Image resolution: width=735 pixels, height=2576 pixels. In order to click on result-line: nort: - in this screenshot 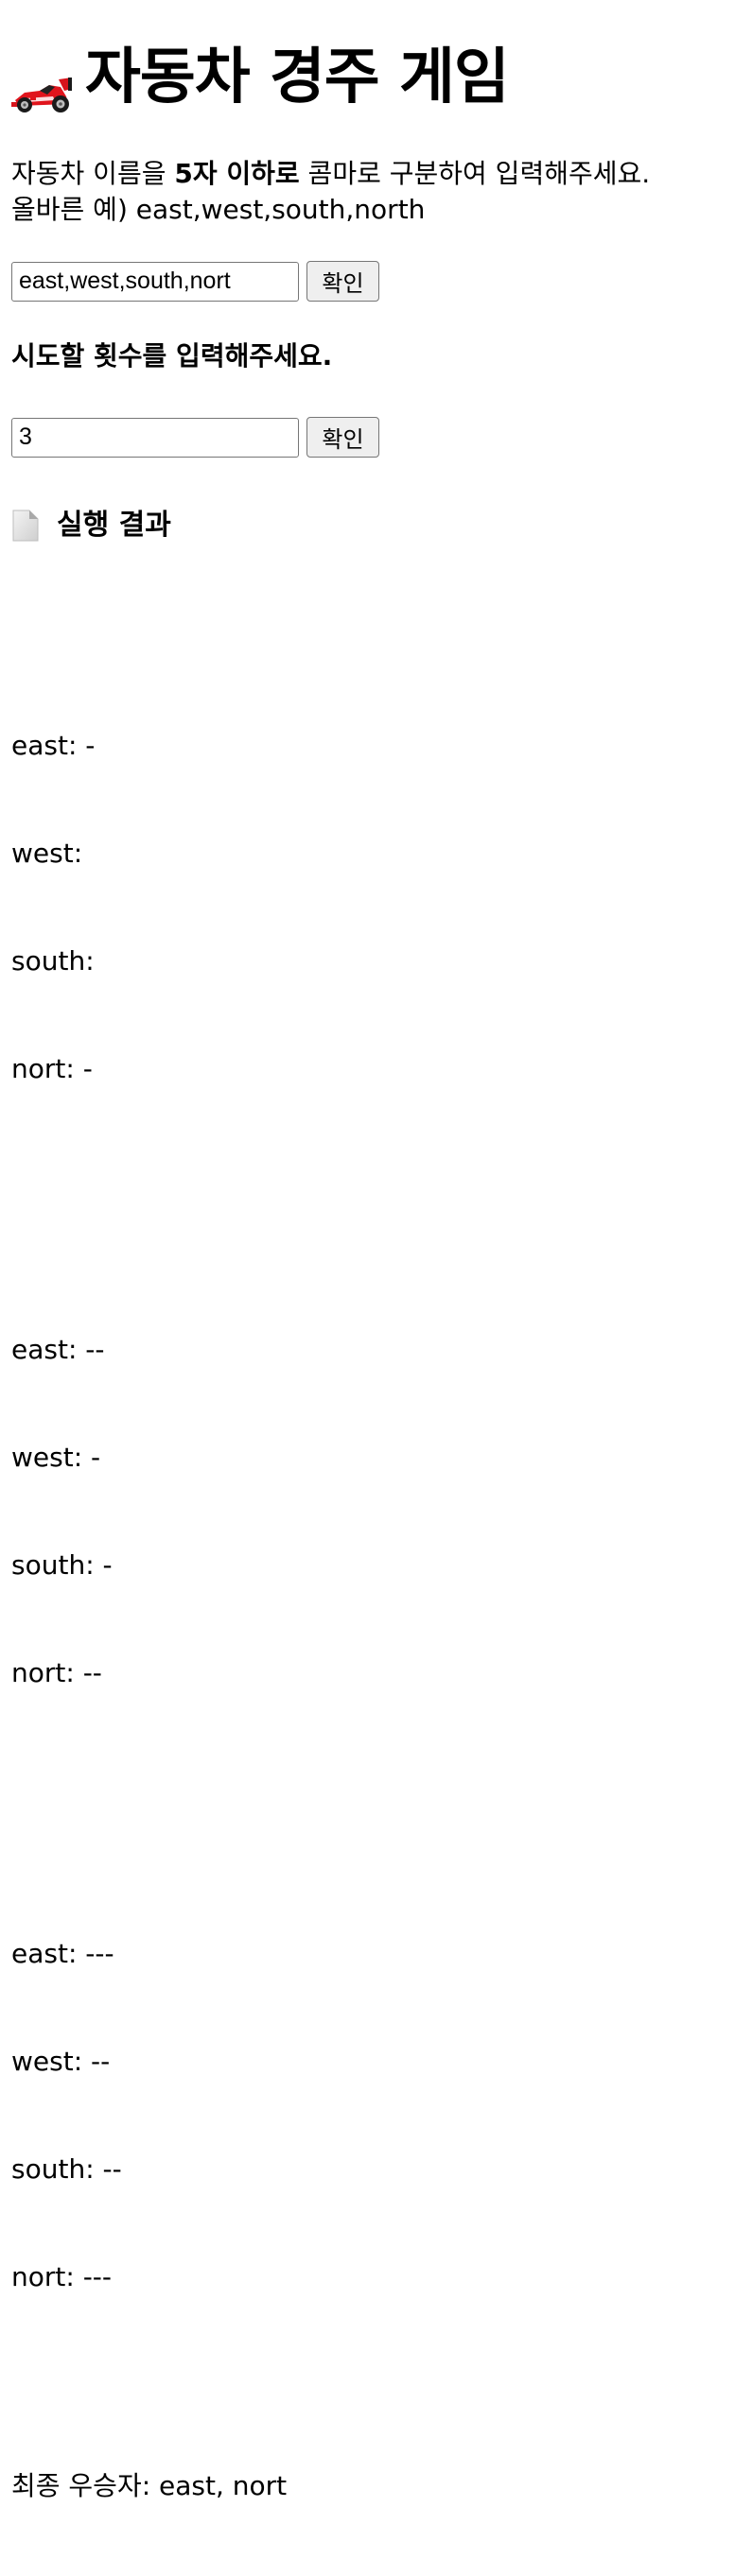, I will do `click(52, 1068)`.